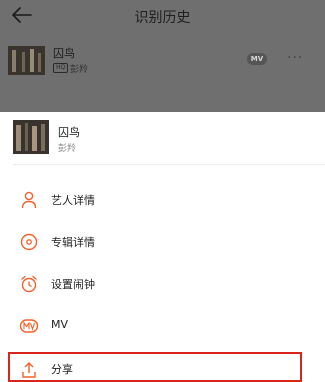 The height and width of the screenshot is (382, 325). I want to click on top-bar: 识别历史, so click(162, 15).